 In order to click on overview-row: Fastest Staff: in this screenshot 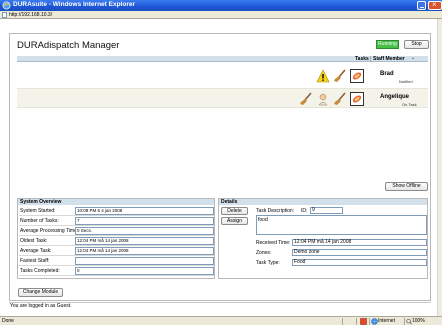, I will do `click(116, 261)`.